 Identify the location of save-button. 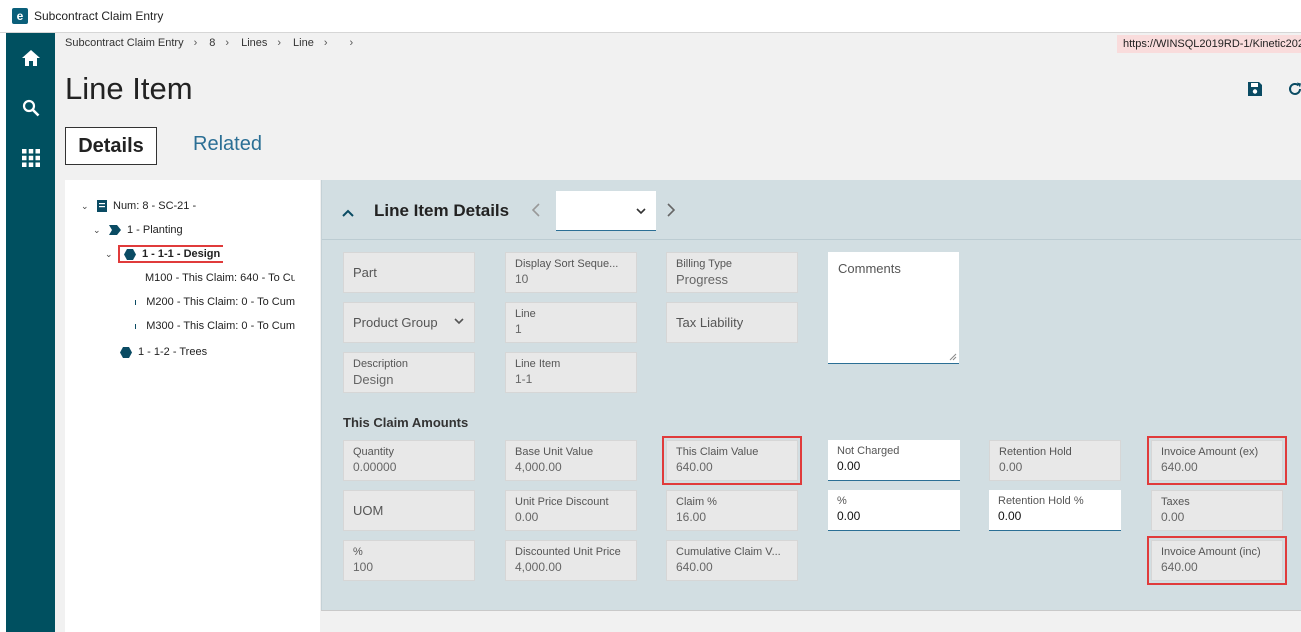
(1256, 90).